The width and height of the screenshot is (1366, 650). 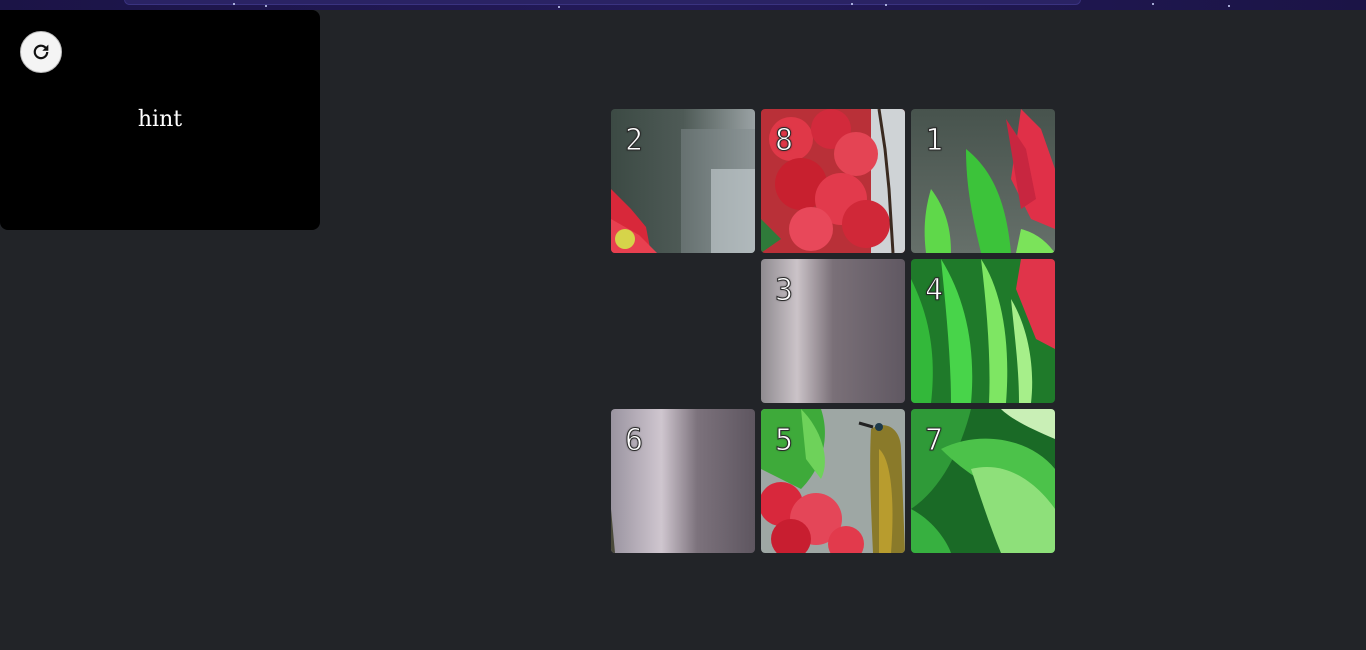 I want to click on puzzle-tile: 5, so click(x=833, y=481).